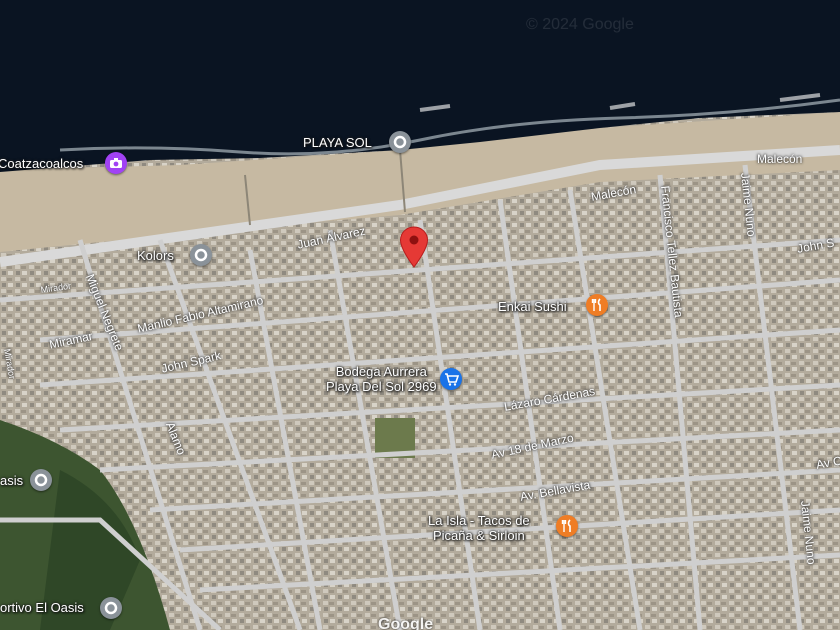  Describe the element at coordinates (11, 480) in the screenshot. I see `place-label-oasis: asis` at that location.